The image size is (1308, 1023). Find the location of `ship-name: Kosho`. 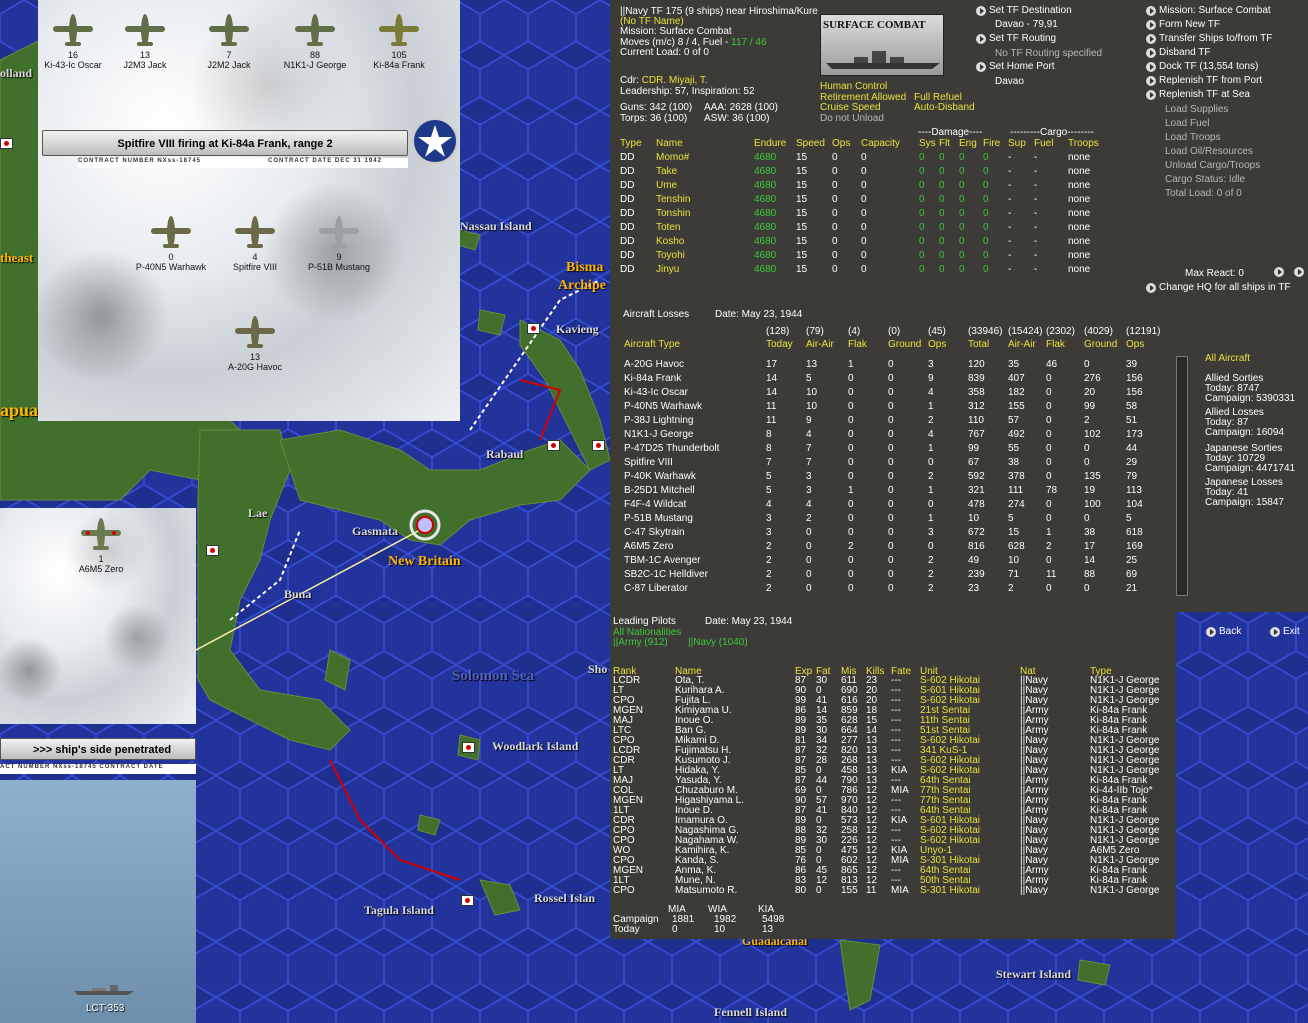

ship-name: Kosho is located at coordinates (670, 241).